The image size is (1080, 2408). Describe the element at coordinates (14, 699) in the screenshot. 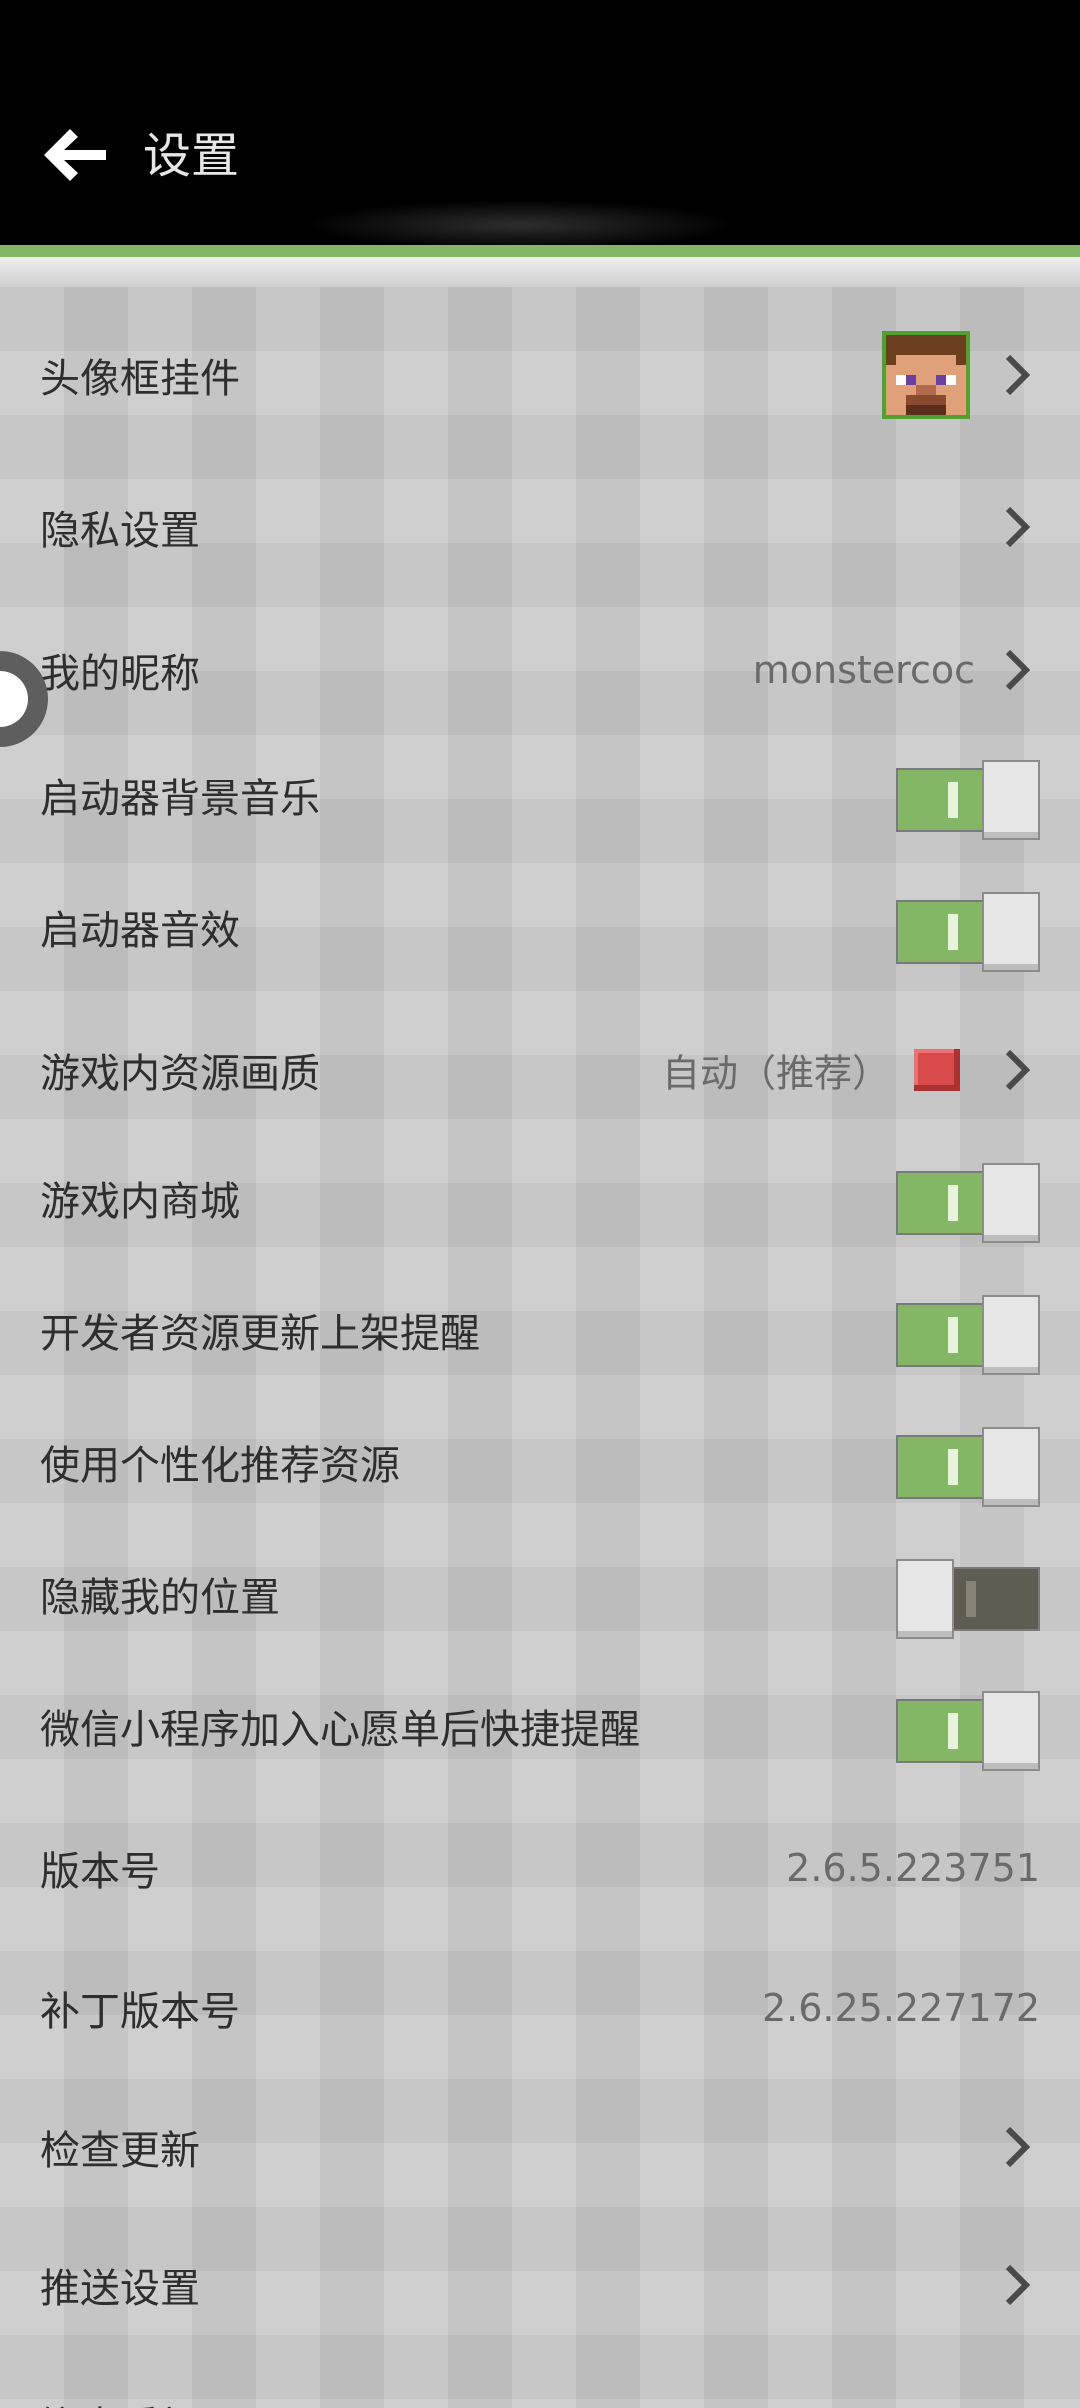

I see `floating-dot-inner` at that location.